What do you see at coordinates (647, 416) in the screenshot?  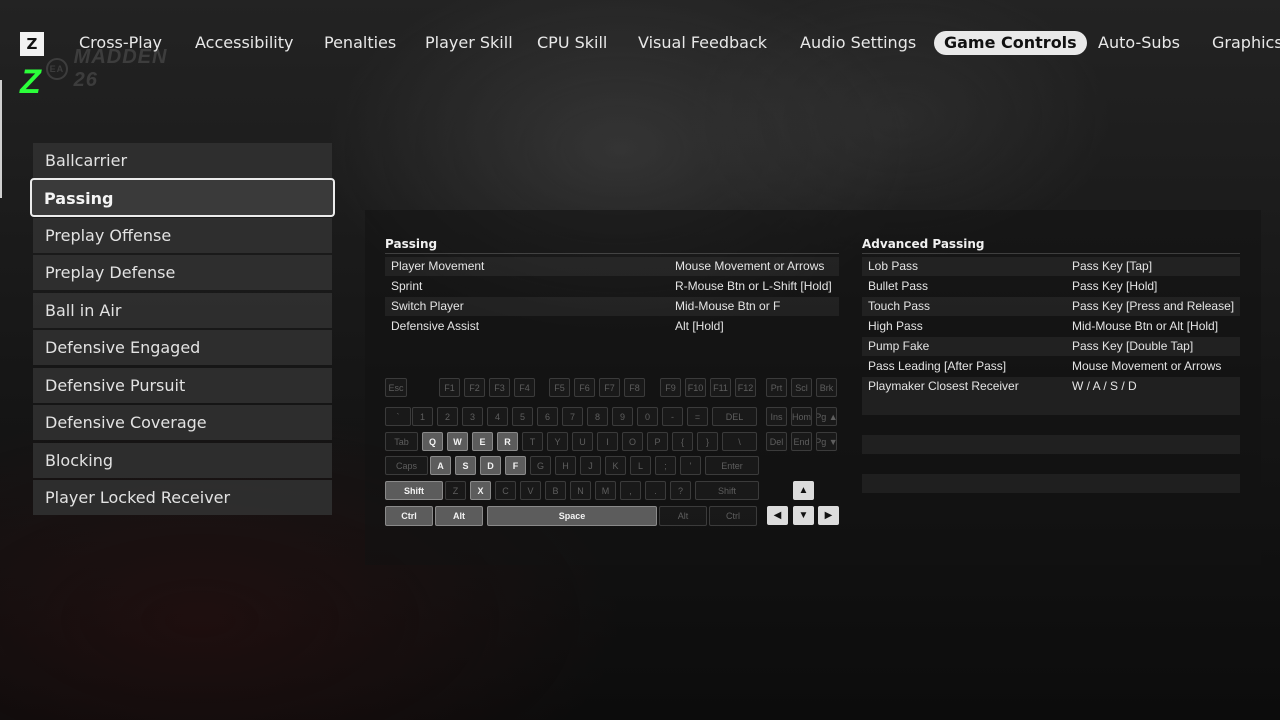 I see `key-0: 0` at bounding box center [647, 416].